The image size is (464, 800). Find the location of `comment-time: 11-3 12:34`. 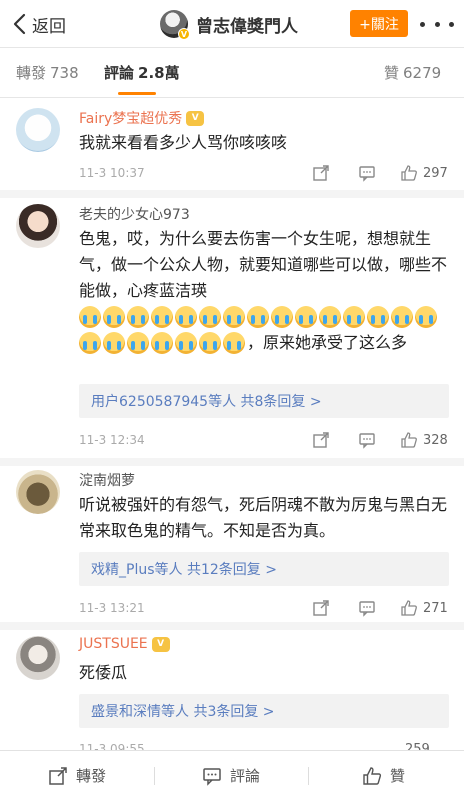

comment-time: 11-3 12:34 is located at coordinates (112, 440).